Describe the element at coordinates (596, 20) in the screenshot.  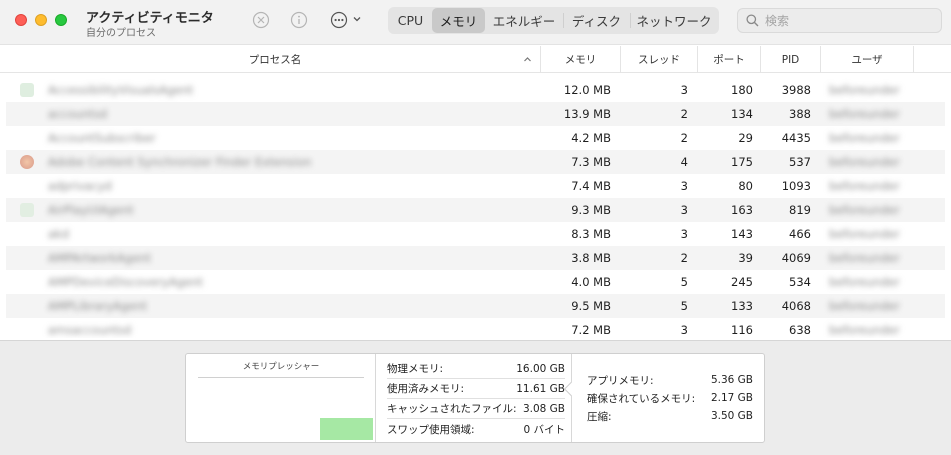
I see `tab-disk: ディスク` at that location.